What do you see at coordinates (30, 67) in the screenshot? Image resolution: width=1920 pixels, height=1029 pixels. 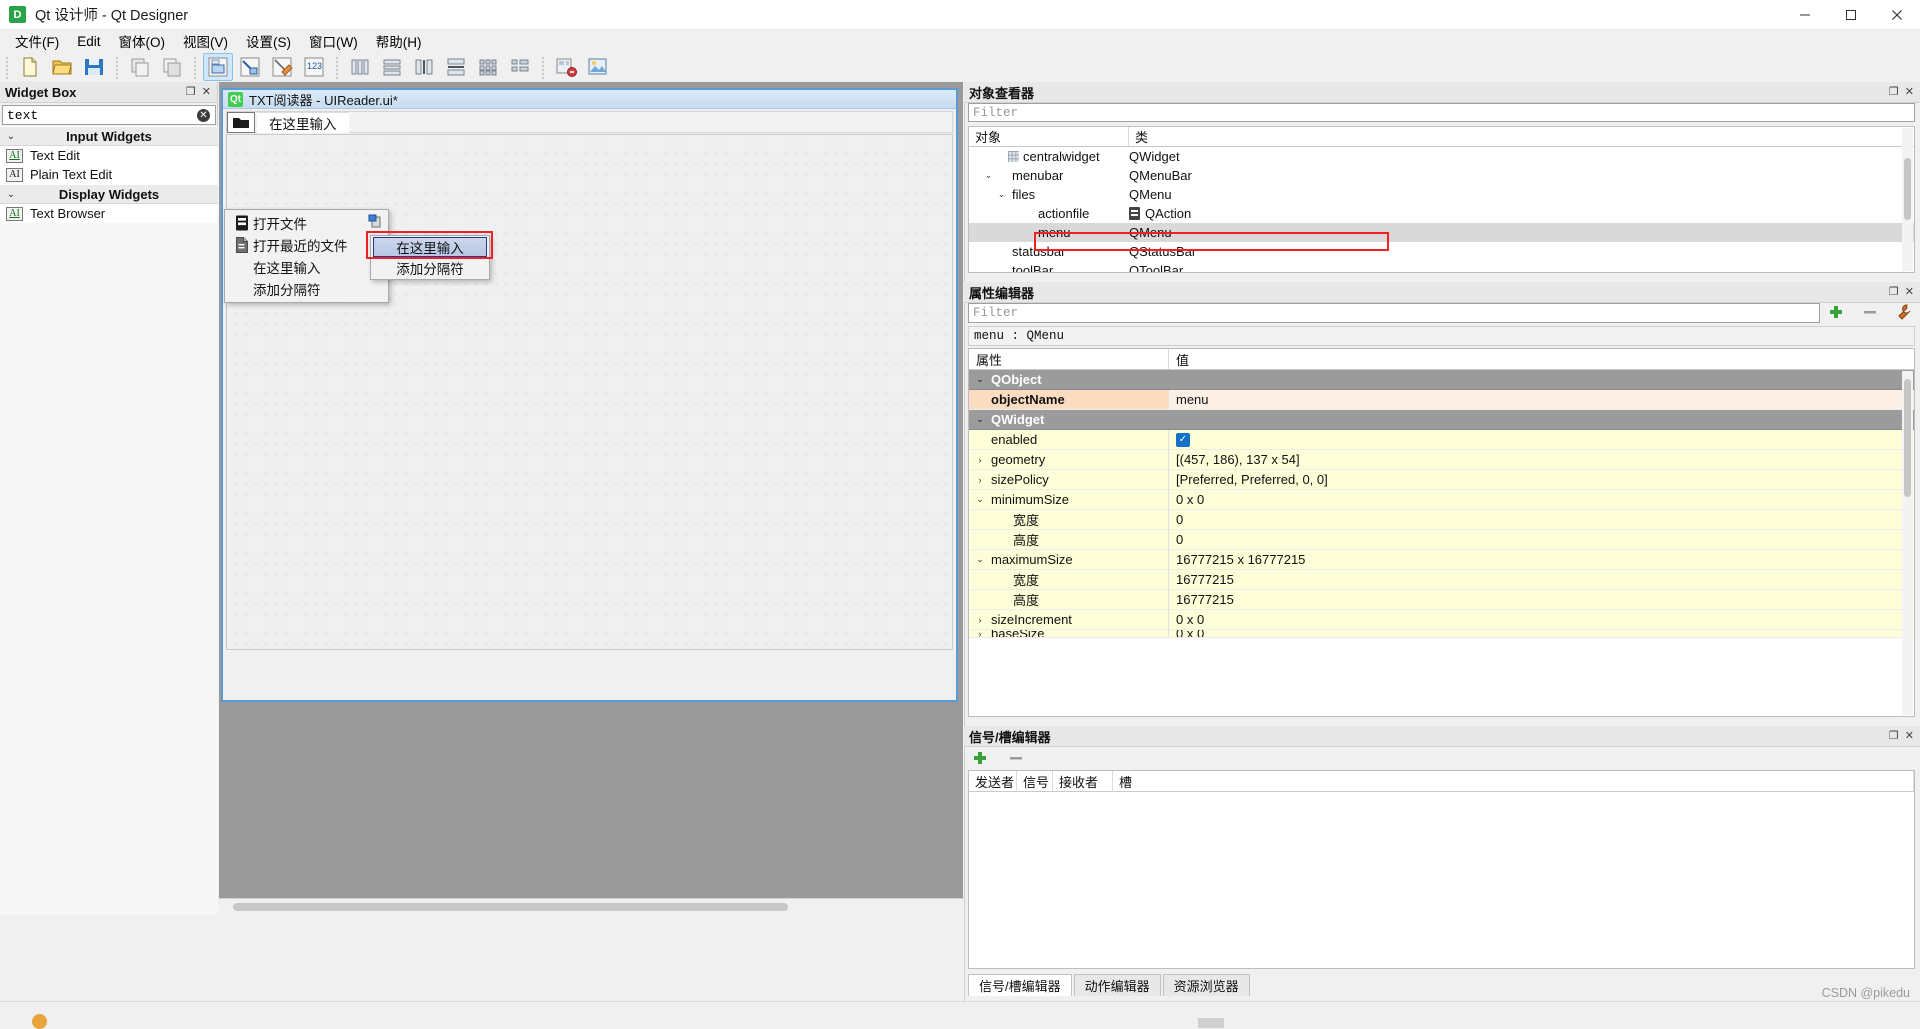 I see `new-file-icon` at bounding box center [30, 67].